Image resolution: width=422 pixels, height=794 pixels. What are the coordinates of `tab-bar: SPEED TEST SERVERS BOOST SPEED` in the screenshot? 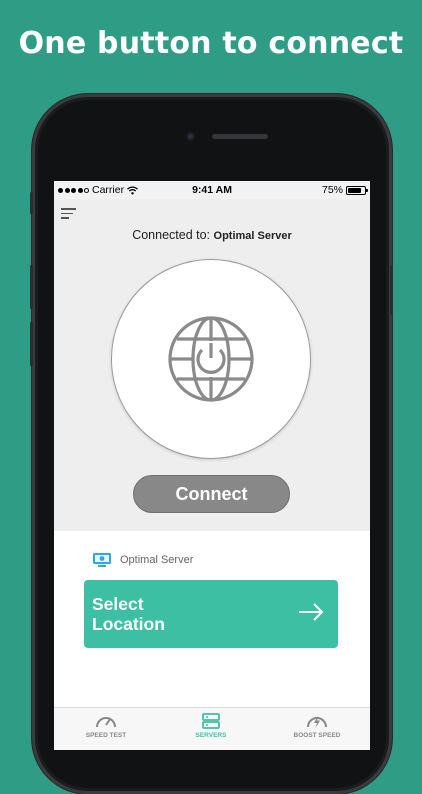 It's located at (212, 728).